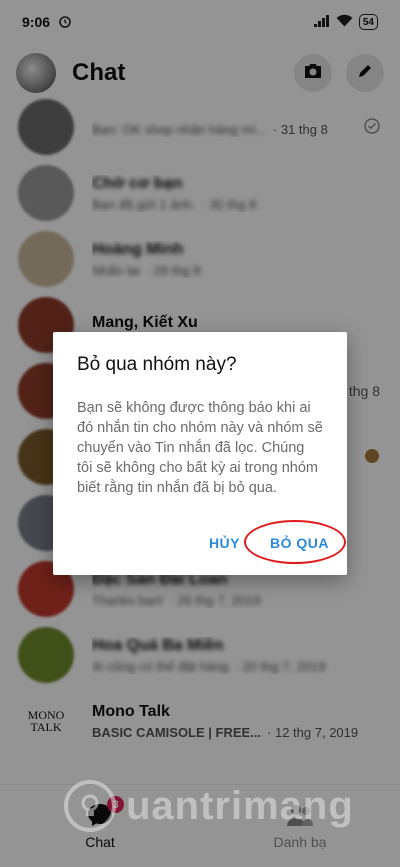  I want to click on highlight-circle, so click(295, 542).